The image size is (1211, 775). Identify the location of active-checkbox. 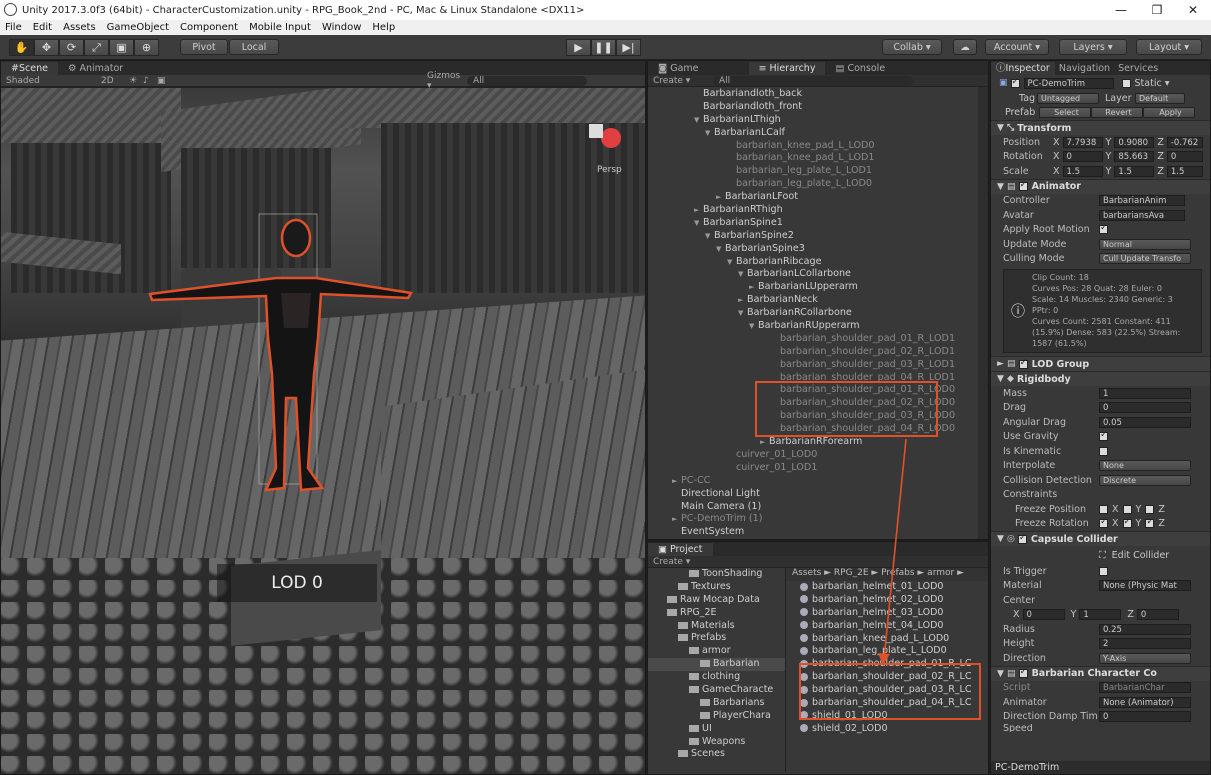
(1015, 82).